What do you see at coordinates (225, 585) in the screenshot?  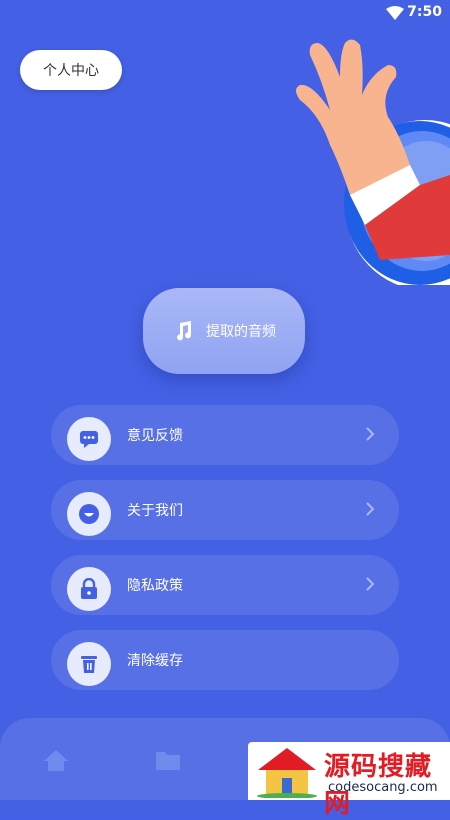 I see `menu-item-privacy: 隐私政策` at bounding box center [225, 585].